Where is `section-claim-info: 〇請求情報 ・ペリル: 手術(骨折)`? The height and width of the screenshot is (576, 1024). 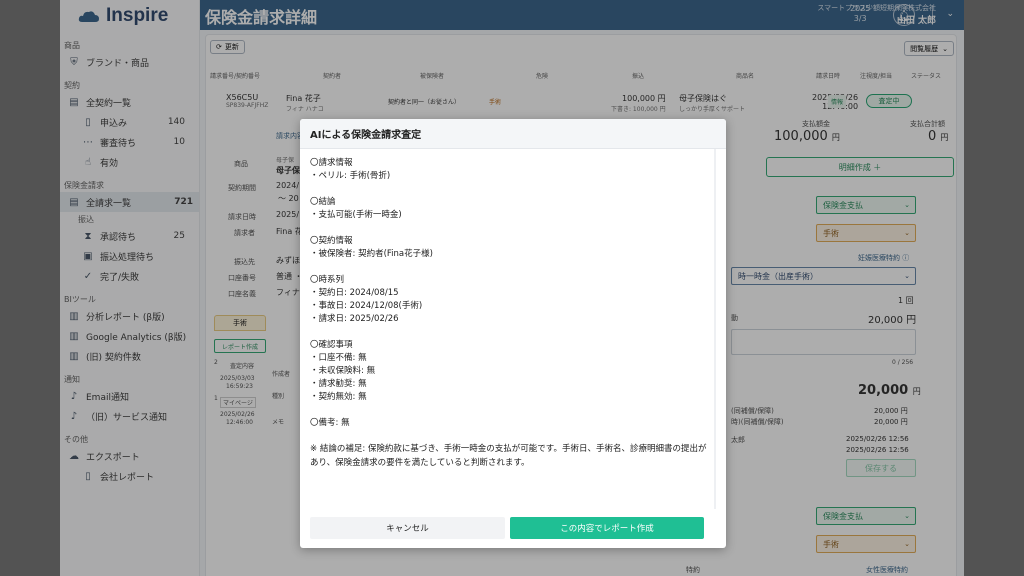
section-claim-info: 〇請求情報 ・ペリル: 手術(骨折) is located at coordinates (510, 170).